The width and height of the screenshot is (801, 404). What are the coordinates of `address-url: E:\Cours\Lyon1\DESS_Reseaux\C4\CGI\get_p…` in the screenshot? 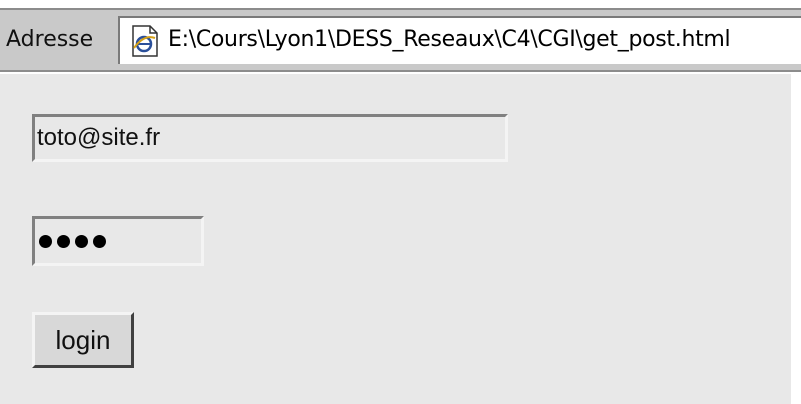 It's located at (449, 39).